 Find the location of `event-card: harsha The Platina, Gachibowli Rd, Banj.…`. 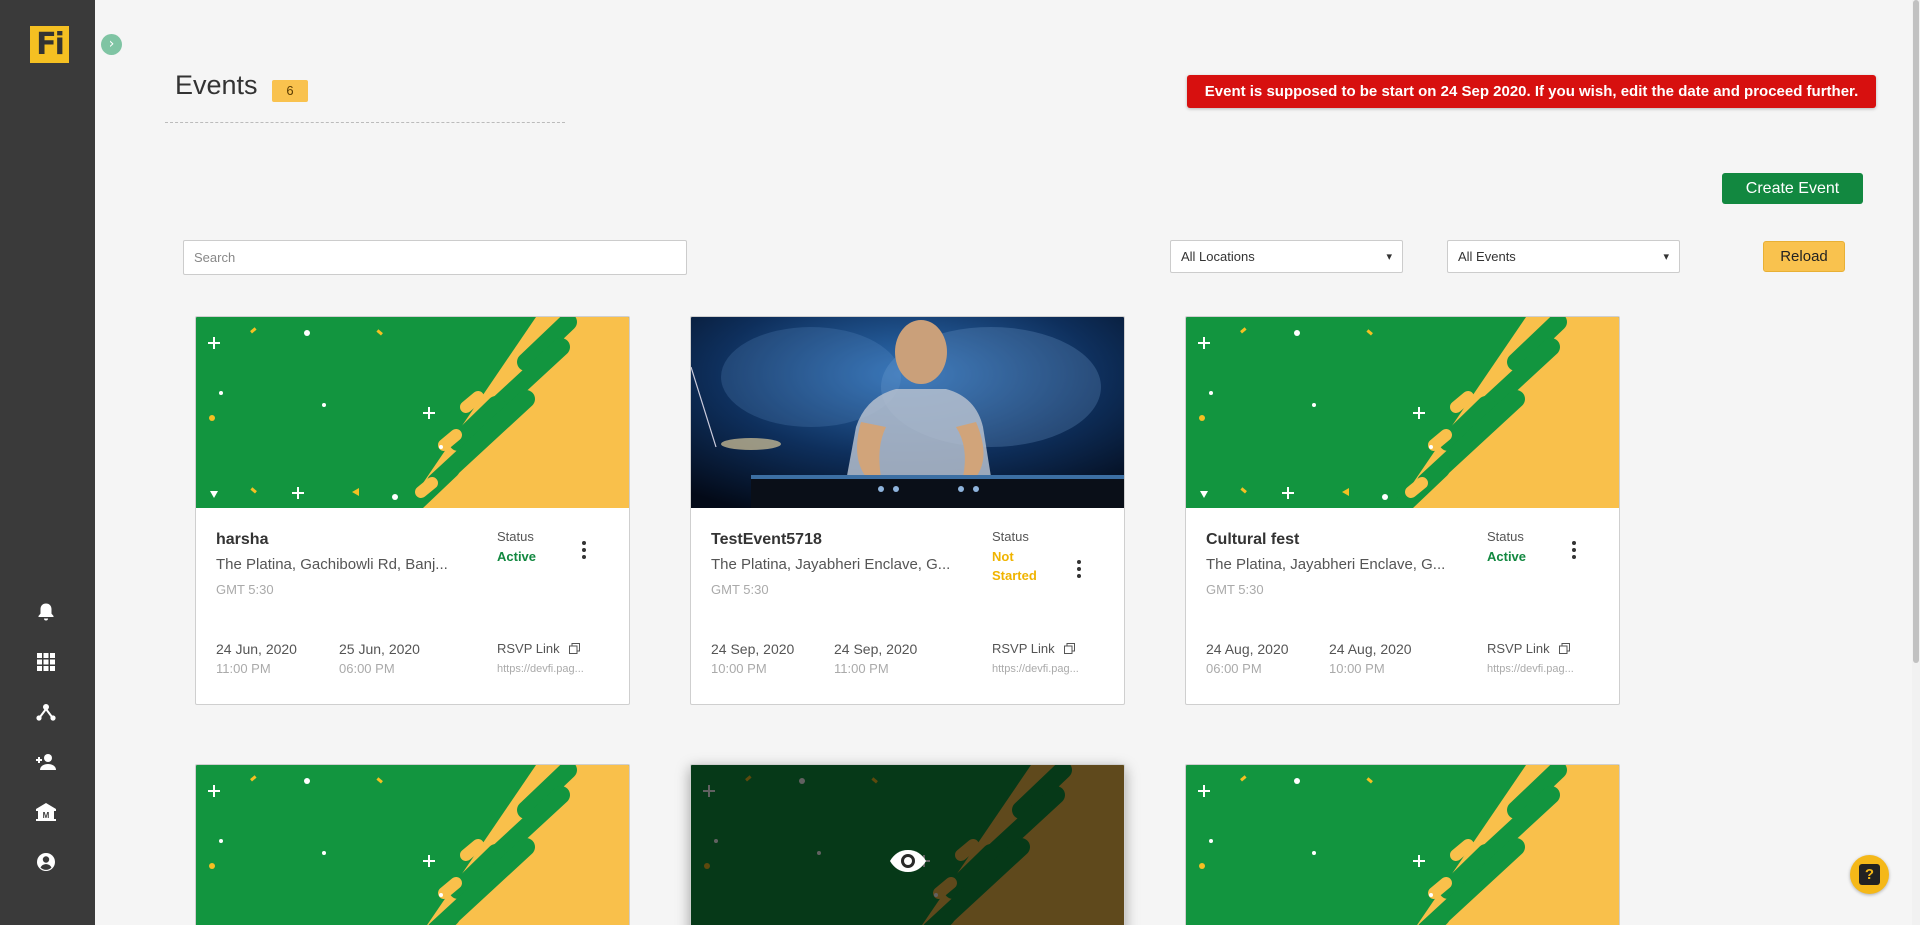

event-card: harsha The Platina, Gachibowli Rd, Banj.… is located at coordinates (412, 510).